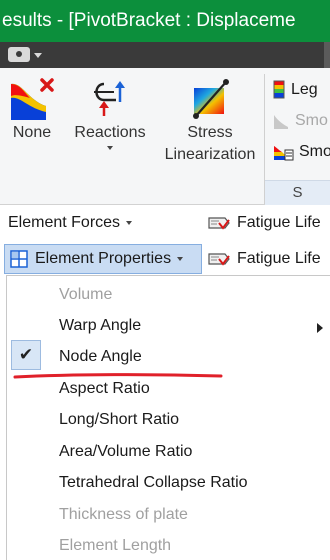  I want to click on menu-item-node-angle: Node Angle, so click(100, 357).